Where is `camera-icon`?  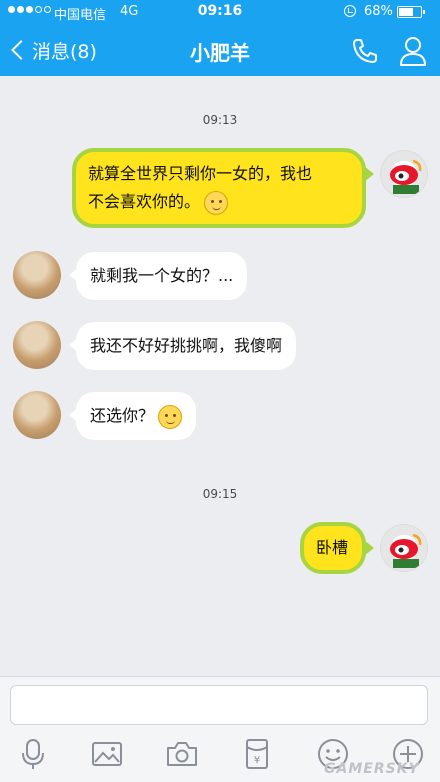
camera-icon is located at coordinates (182, 754).